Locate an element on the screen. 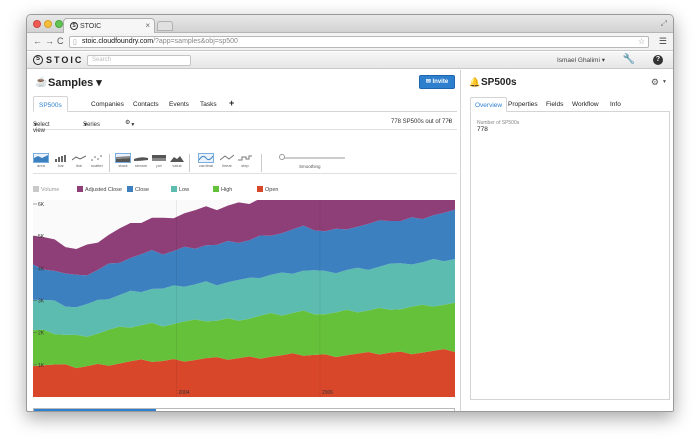  tab-sp500s: SP500s is located at coordinates (50, 104).